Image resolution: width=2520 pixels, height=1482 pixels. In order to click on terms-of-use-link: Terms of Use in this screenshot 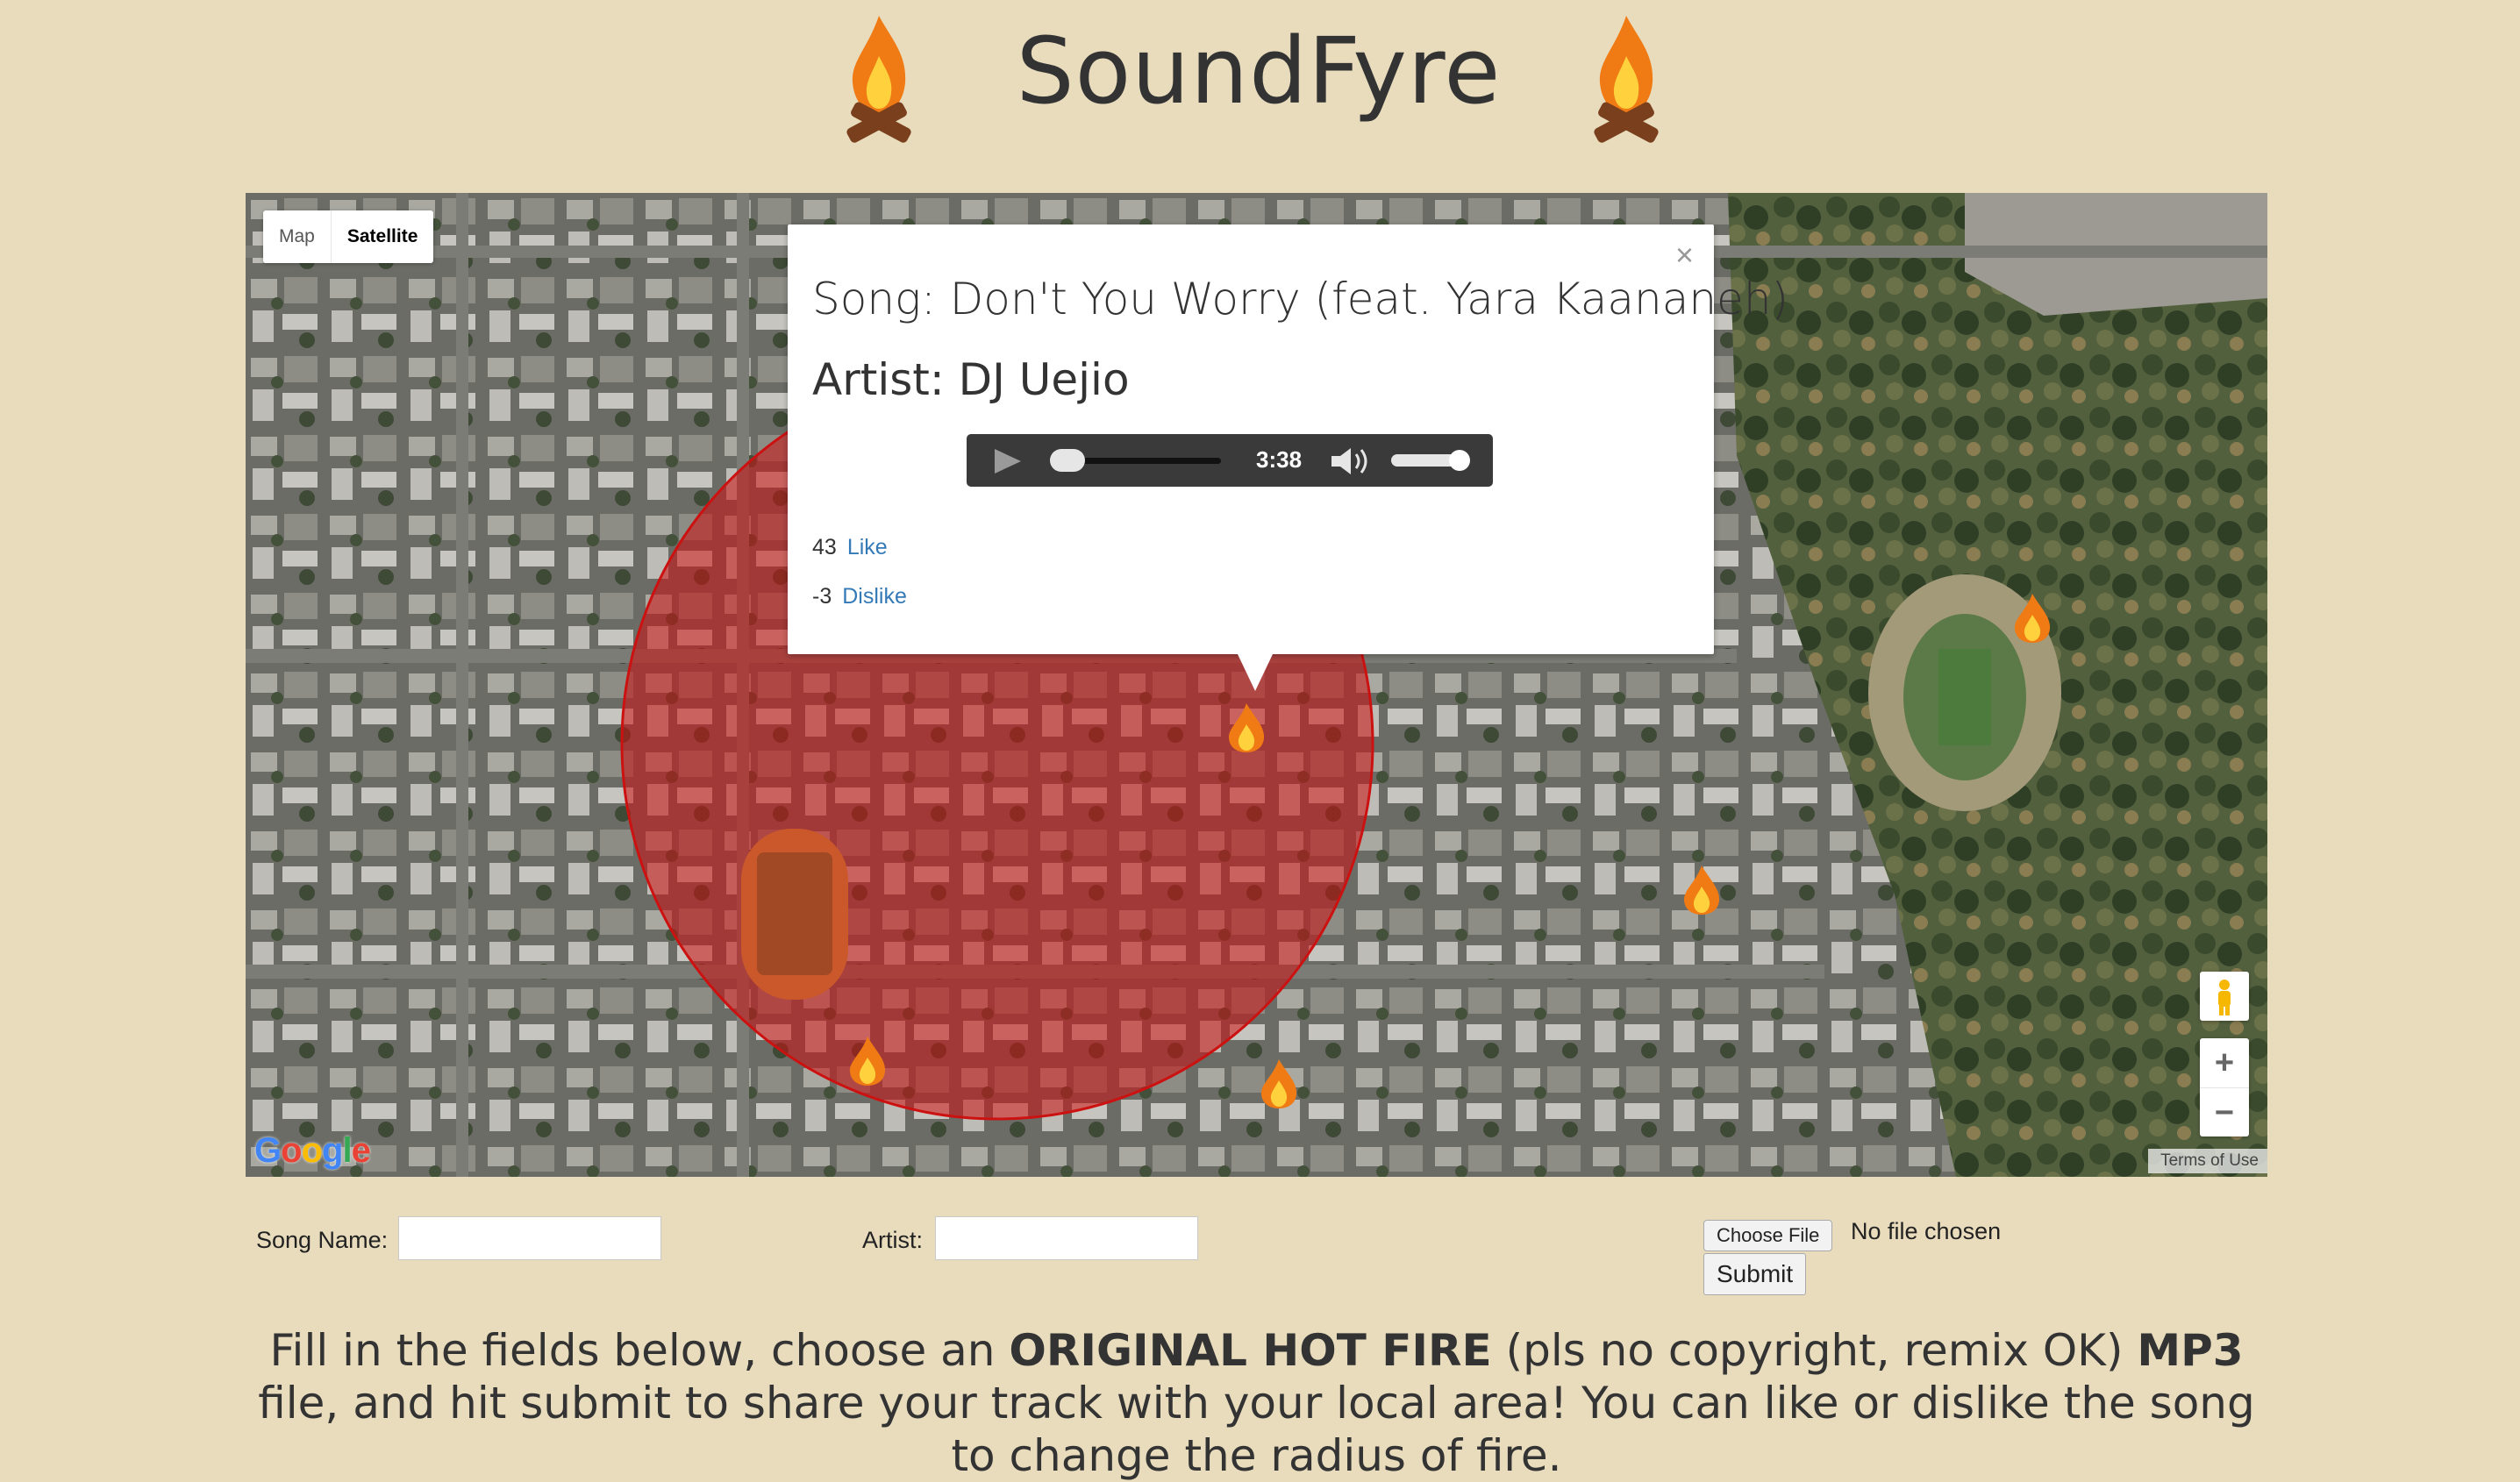, I will do `click(2207, 1161)`.